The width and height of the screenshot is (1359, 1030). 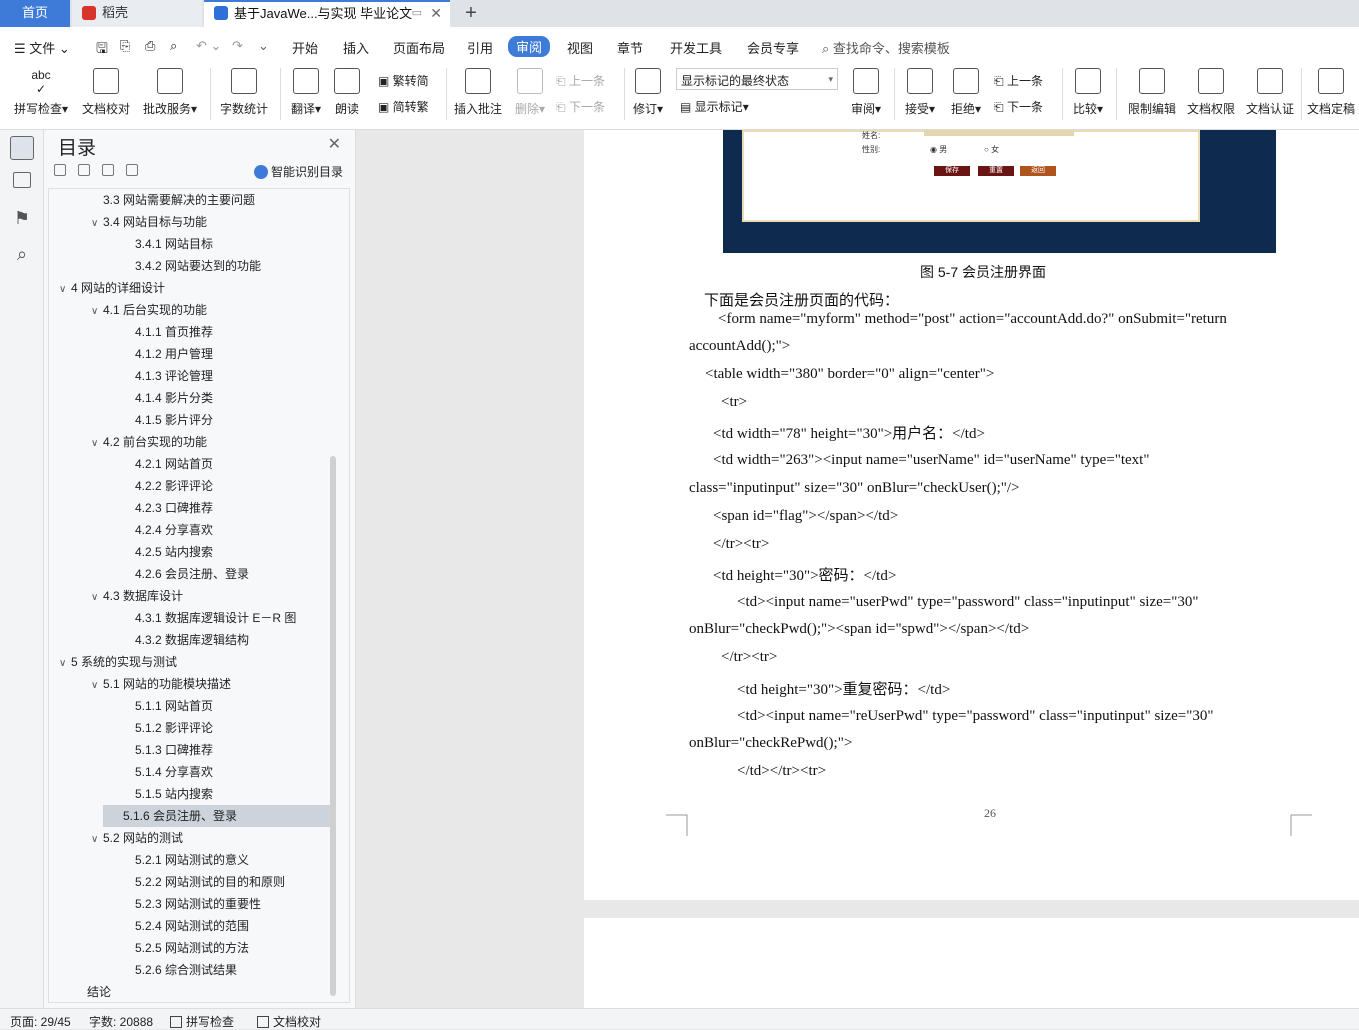 What do you see at coordinates (403, 106) in the screenshot?
I see `simp-to-trad-button: ▣ 简转繁` at bounding box center [403, 106].